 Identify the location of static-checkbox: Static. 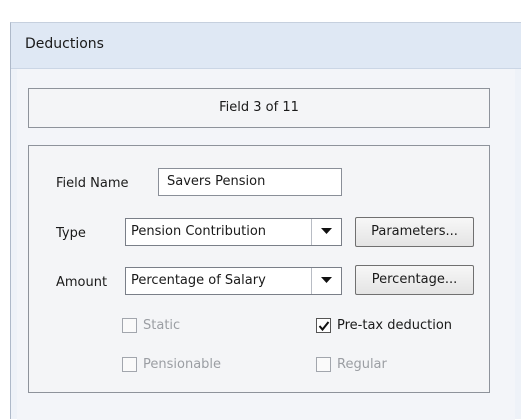
(151, 325).